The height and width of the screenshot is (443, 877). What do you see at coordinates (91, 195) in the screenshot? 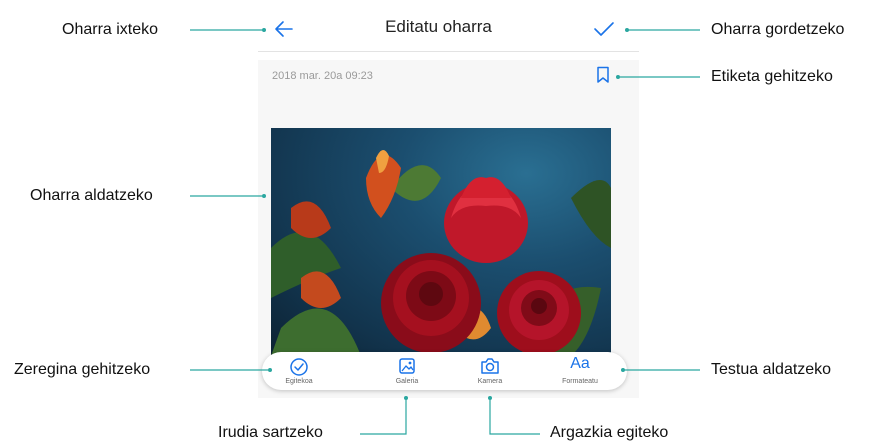
I see `callout-edit: Oharra aldatzeko` at bounding box center [91, 195].